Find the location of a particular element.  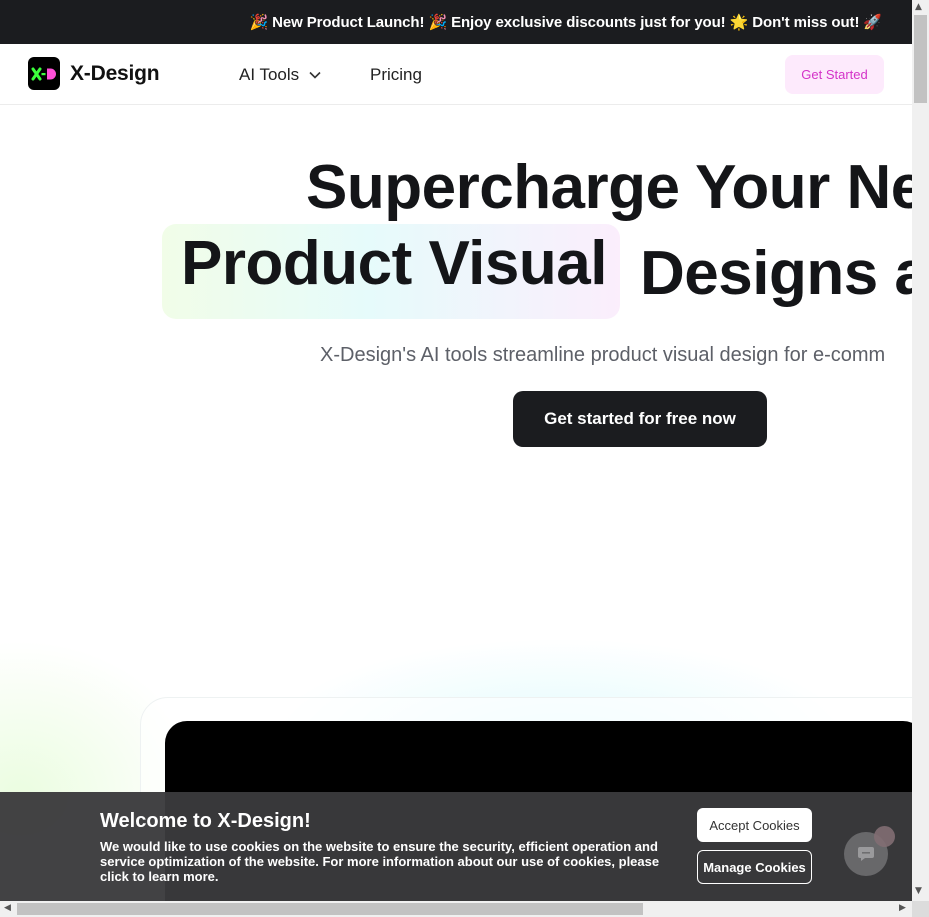

nav-ai-tools: AI Tools is located at coordinates (280, 75).